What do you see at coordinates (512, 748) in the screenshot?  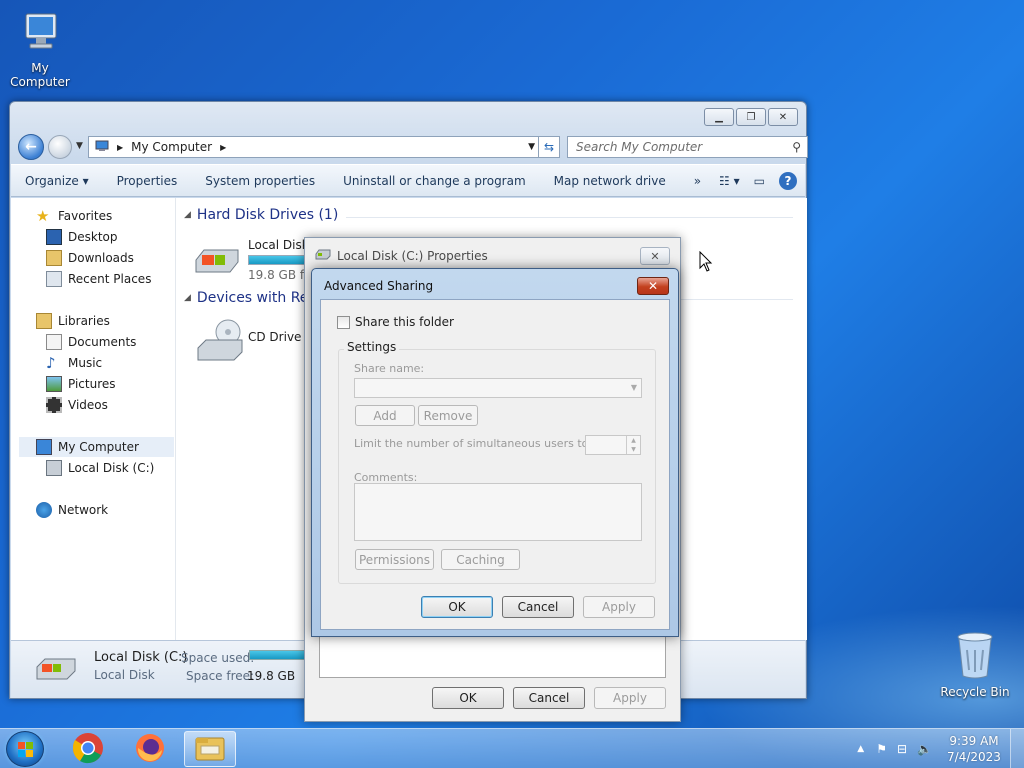 I see `taskbar: ▲ ⚑ ⊟ 🔈 9:39 AM 7/4/2023` at bounding box center [512, 748].